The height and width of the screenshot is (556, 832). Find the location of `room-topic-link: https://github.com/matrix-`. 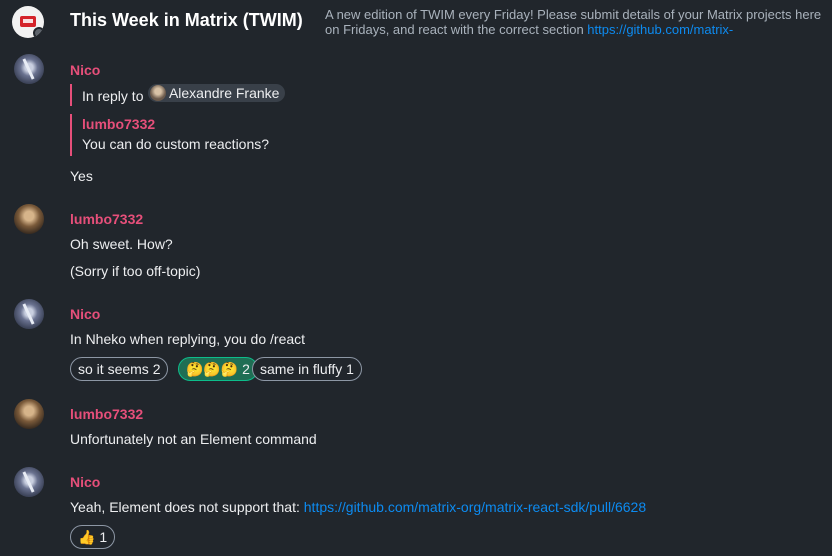

room-topic-link: https://github.com/matrix- is located at coordinates (660, 29).